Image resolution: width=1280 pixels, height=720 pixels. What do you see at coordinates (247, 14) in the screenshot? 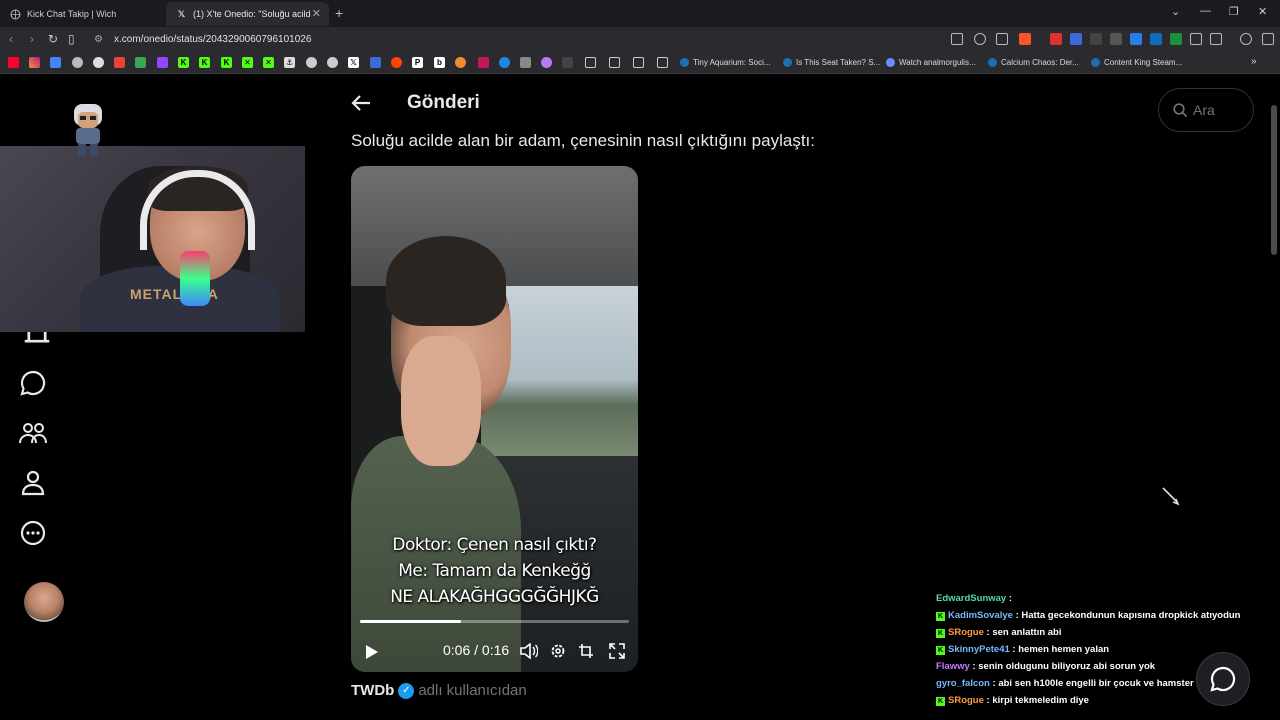
I see `tab-x-post: 𝕏 (1) X'te Onedio: "Soluğu acilde al ✕` at bounding box center [247, 14].